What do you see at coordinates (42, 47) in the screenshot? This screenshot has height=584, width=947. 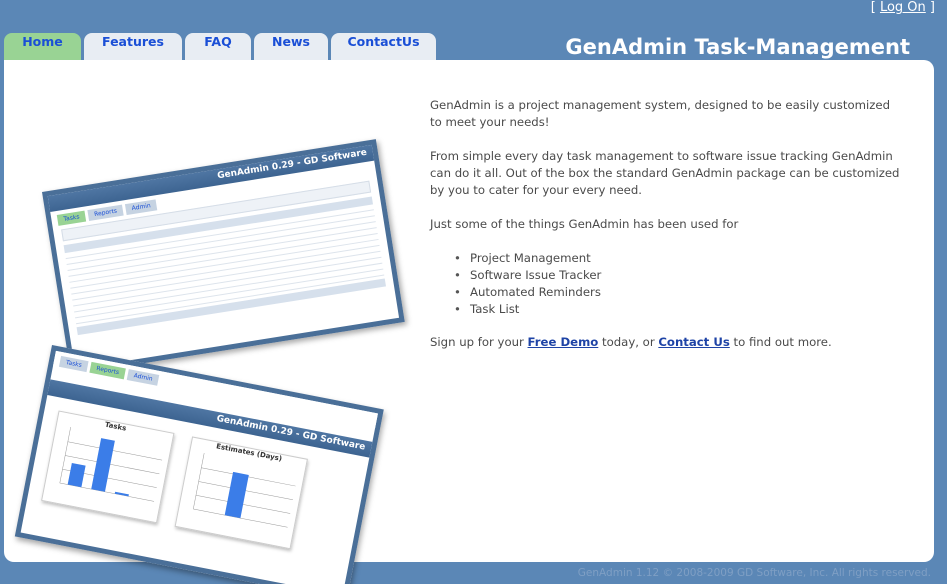 I see `tab-home: Home` at bounding box center [42, 47].